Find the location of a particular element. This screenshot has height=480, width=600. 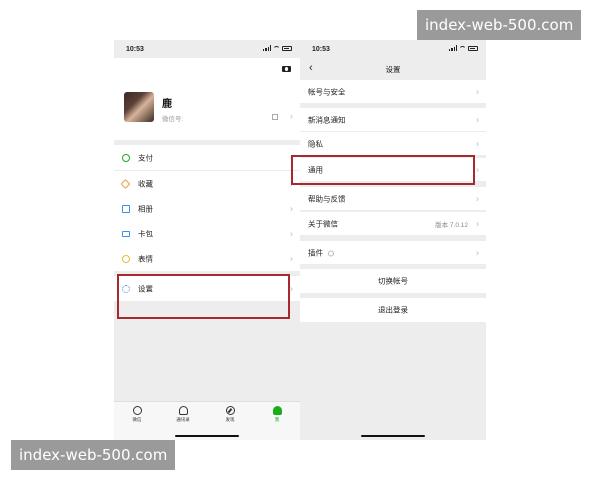

version-value: 版本 7.0.12 is located at coordinates (451, 225).